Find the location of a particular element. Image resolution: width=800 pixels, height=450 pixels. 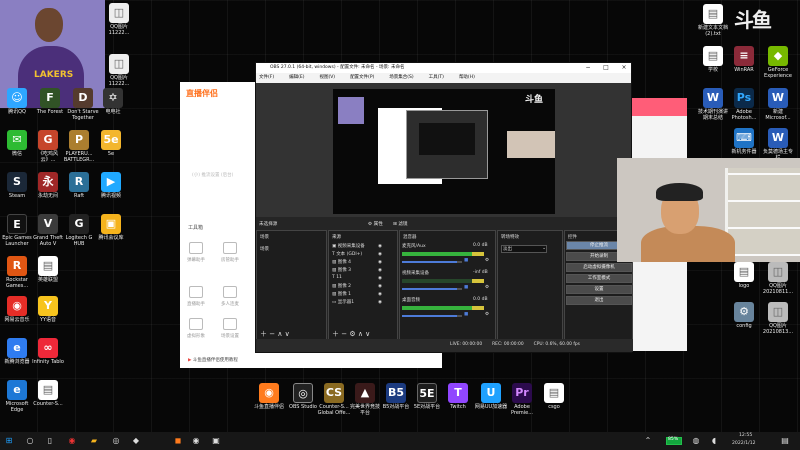

source-item: T 文本 (GDI+) is located at coordinates (347, 254).